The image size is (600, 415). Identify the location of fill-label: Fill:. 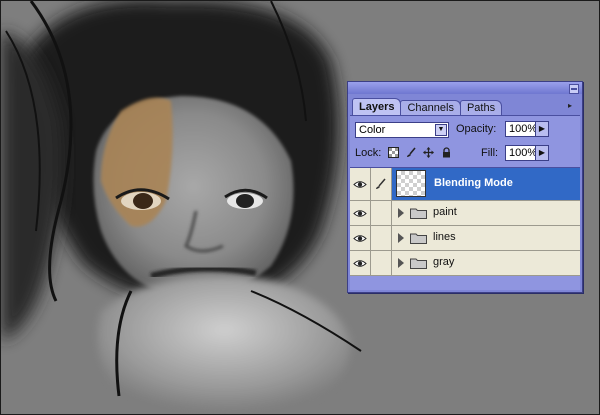
(490, 153).